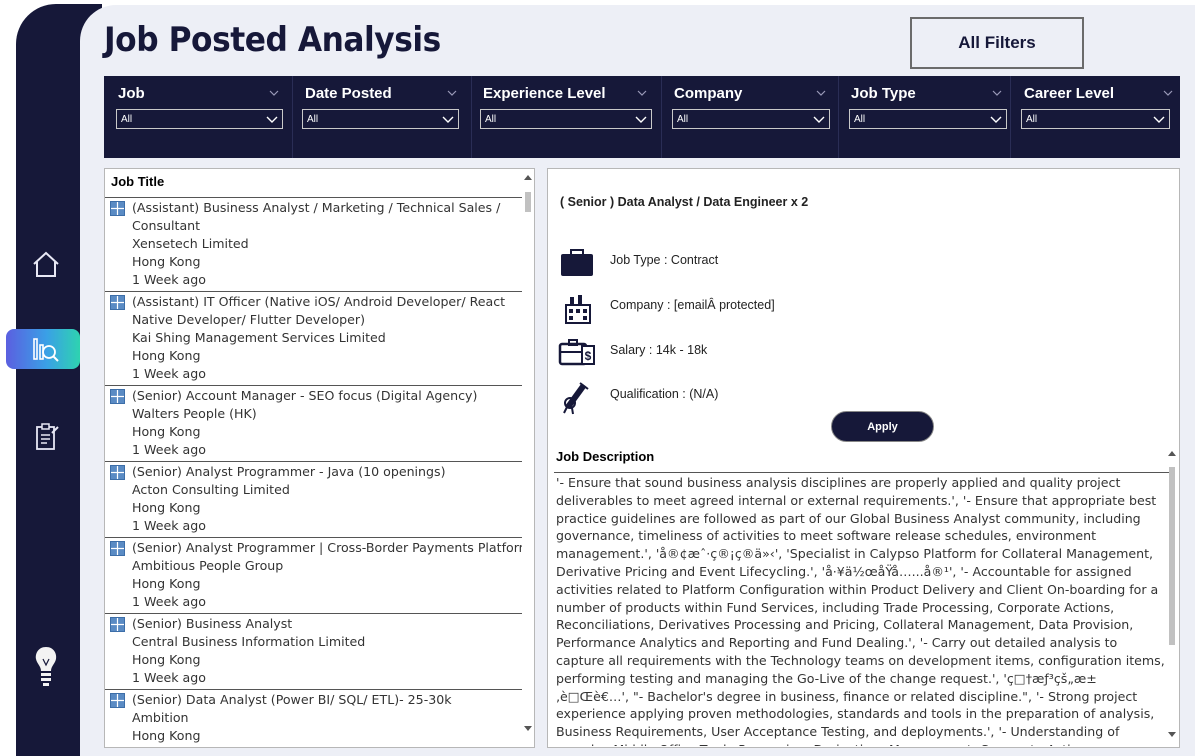 Image resolution: width=1195 pixels, height=756 pixels. What do you see at coordinates (46, 349) in the screenshot?
I see `search-chart-icon` at bounding box center [46, 349].